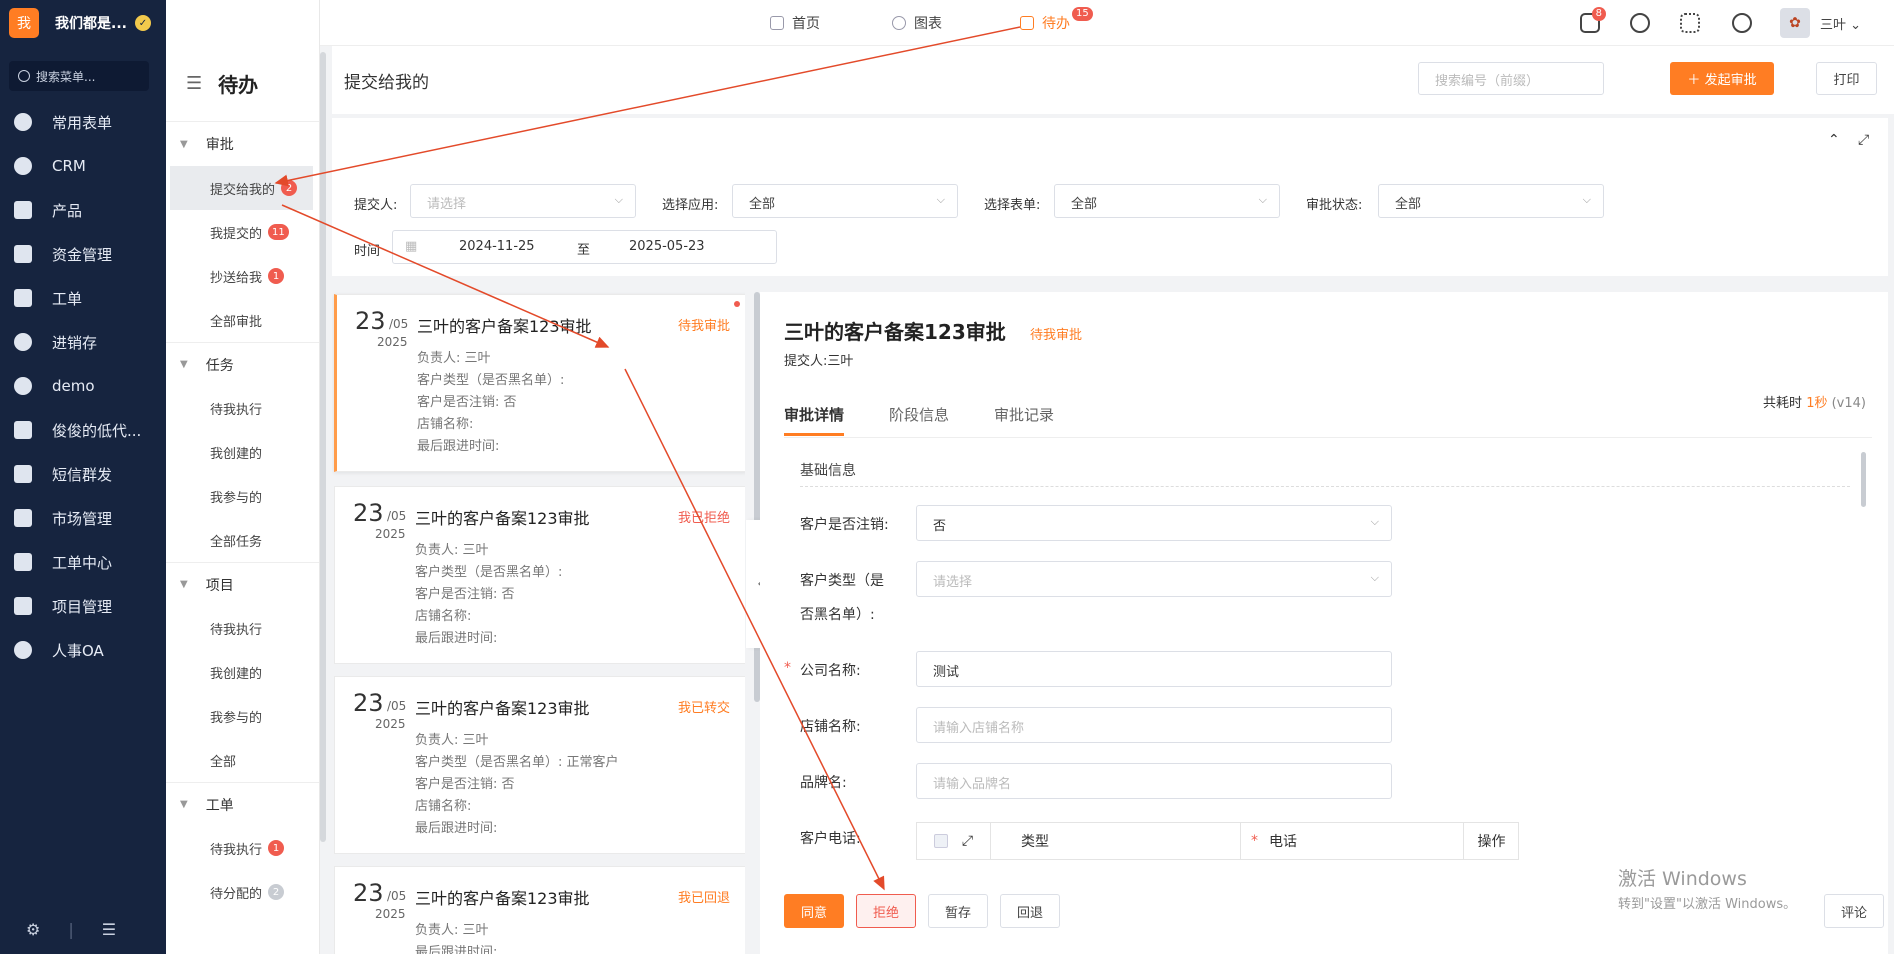 Image resolution: width=1894 pixels, height=954 pixels. Describe the element at coordinates (1863, 140) in the screenshot. I see `fullscreen-icon: ⤢` at that location.